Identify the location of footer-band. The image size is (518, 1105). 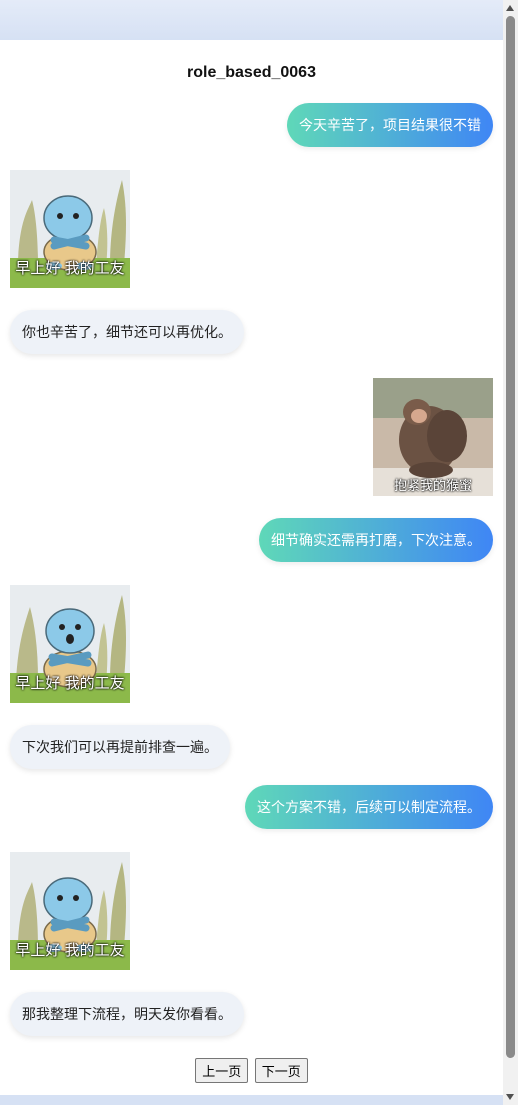
(251, 1100).